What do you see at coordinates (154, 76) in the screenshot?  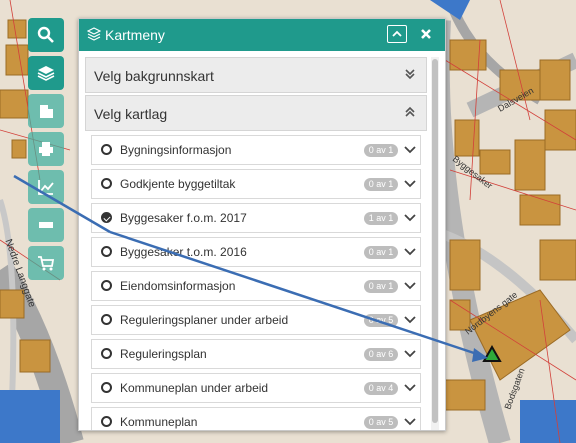 I see `section-label: Velg bakgrunnskart` at bounding box center [154, 76].